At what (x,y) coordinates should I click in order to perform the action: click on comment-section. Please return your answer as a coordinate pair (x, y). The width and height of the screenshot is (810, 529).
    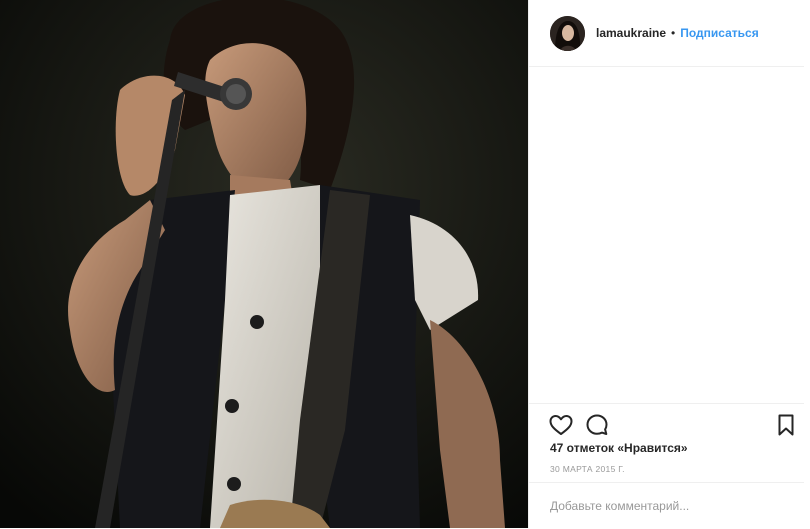
    Looking at the image, I should click on (666, 505).